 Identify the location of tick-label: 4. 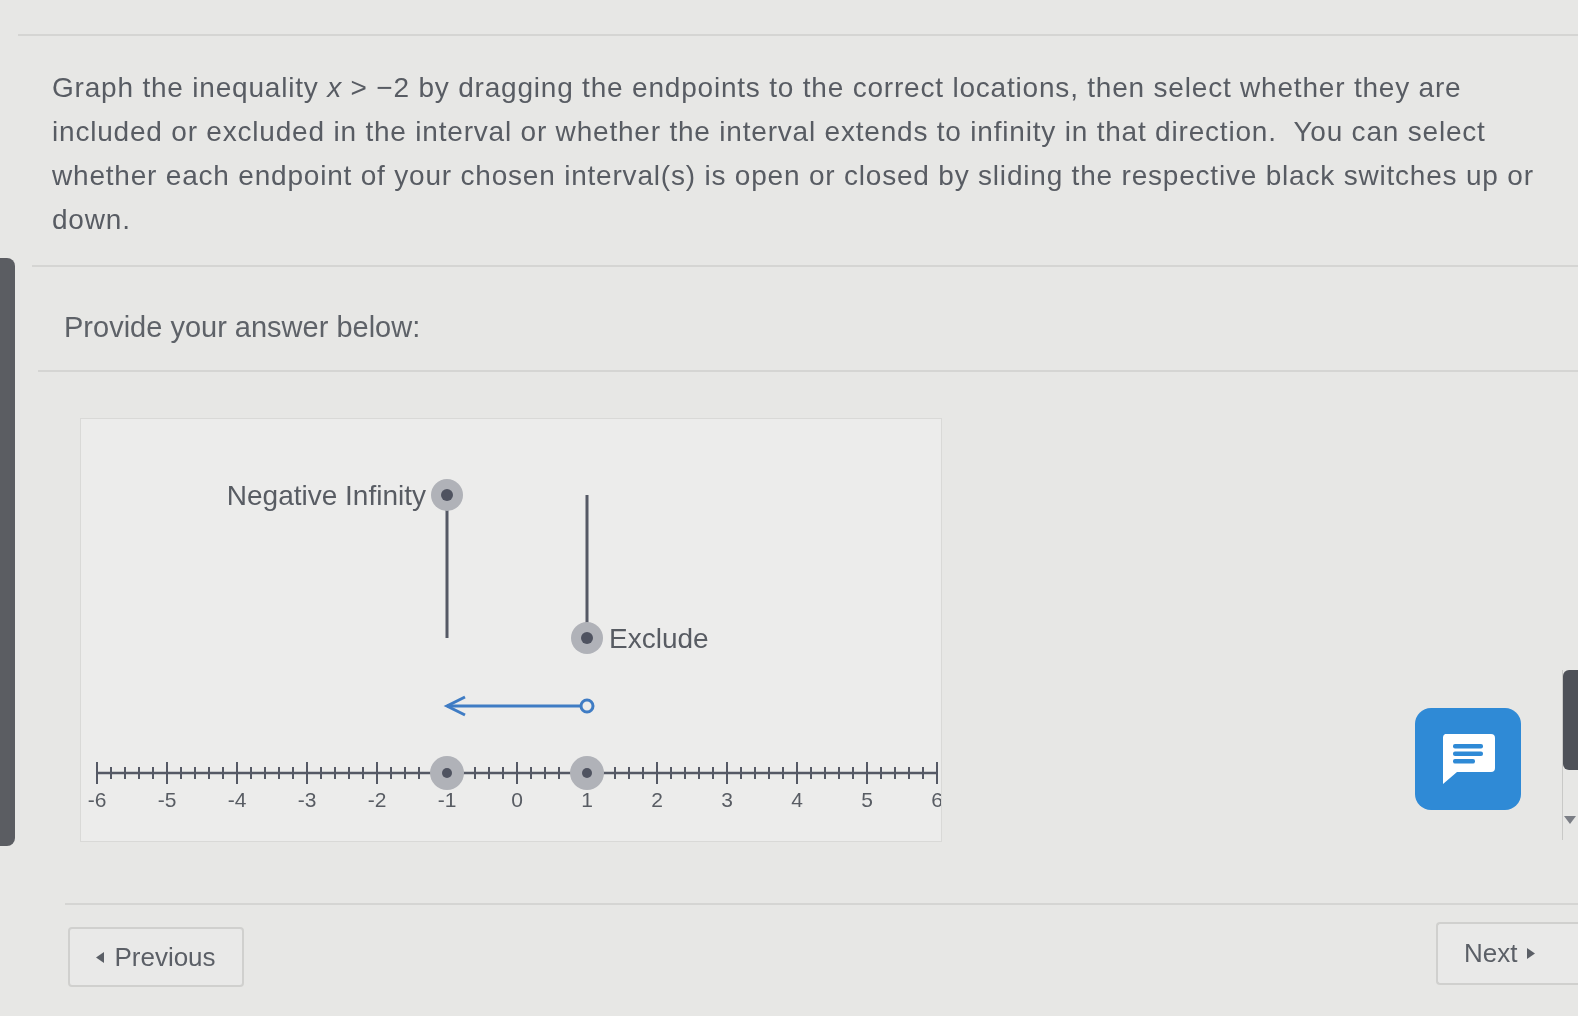
(797, 799).